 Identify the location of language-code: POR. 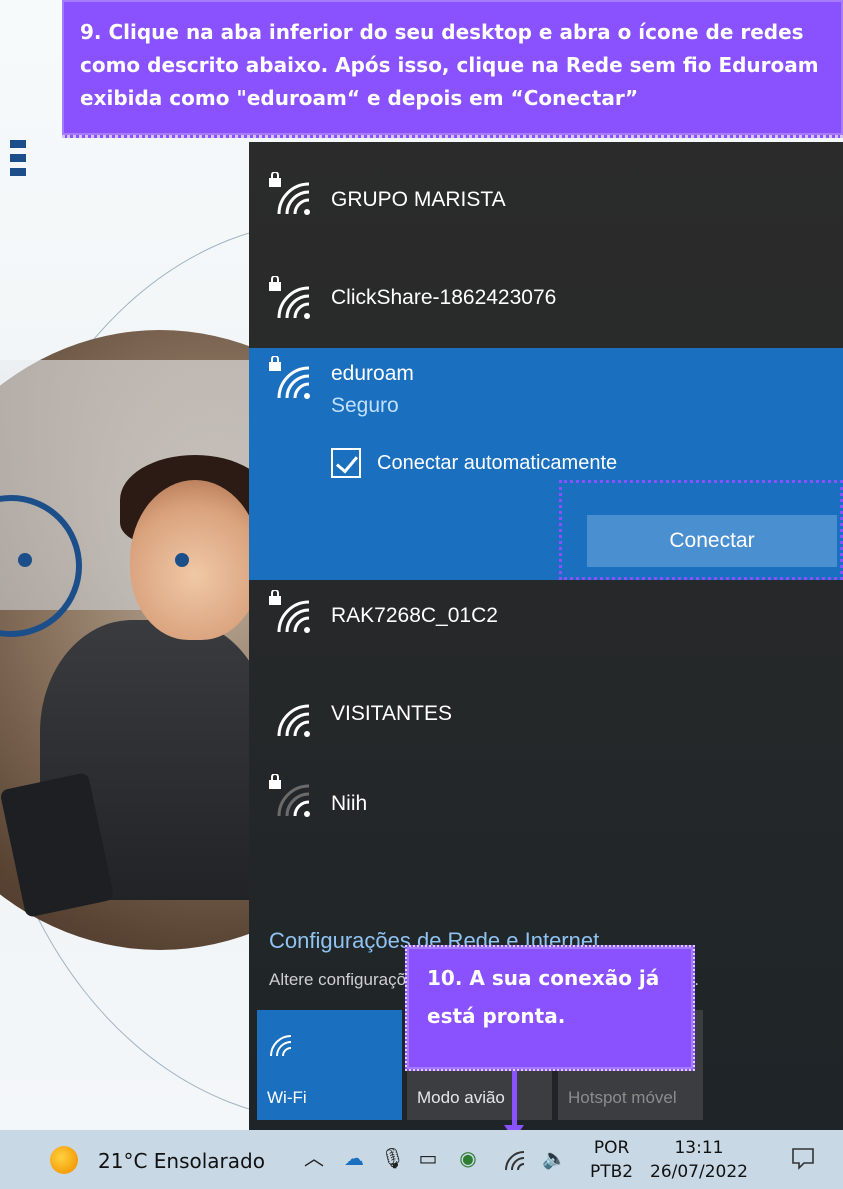
(611, 1148).